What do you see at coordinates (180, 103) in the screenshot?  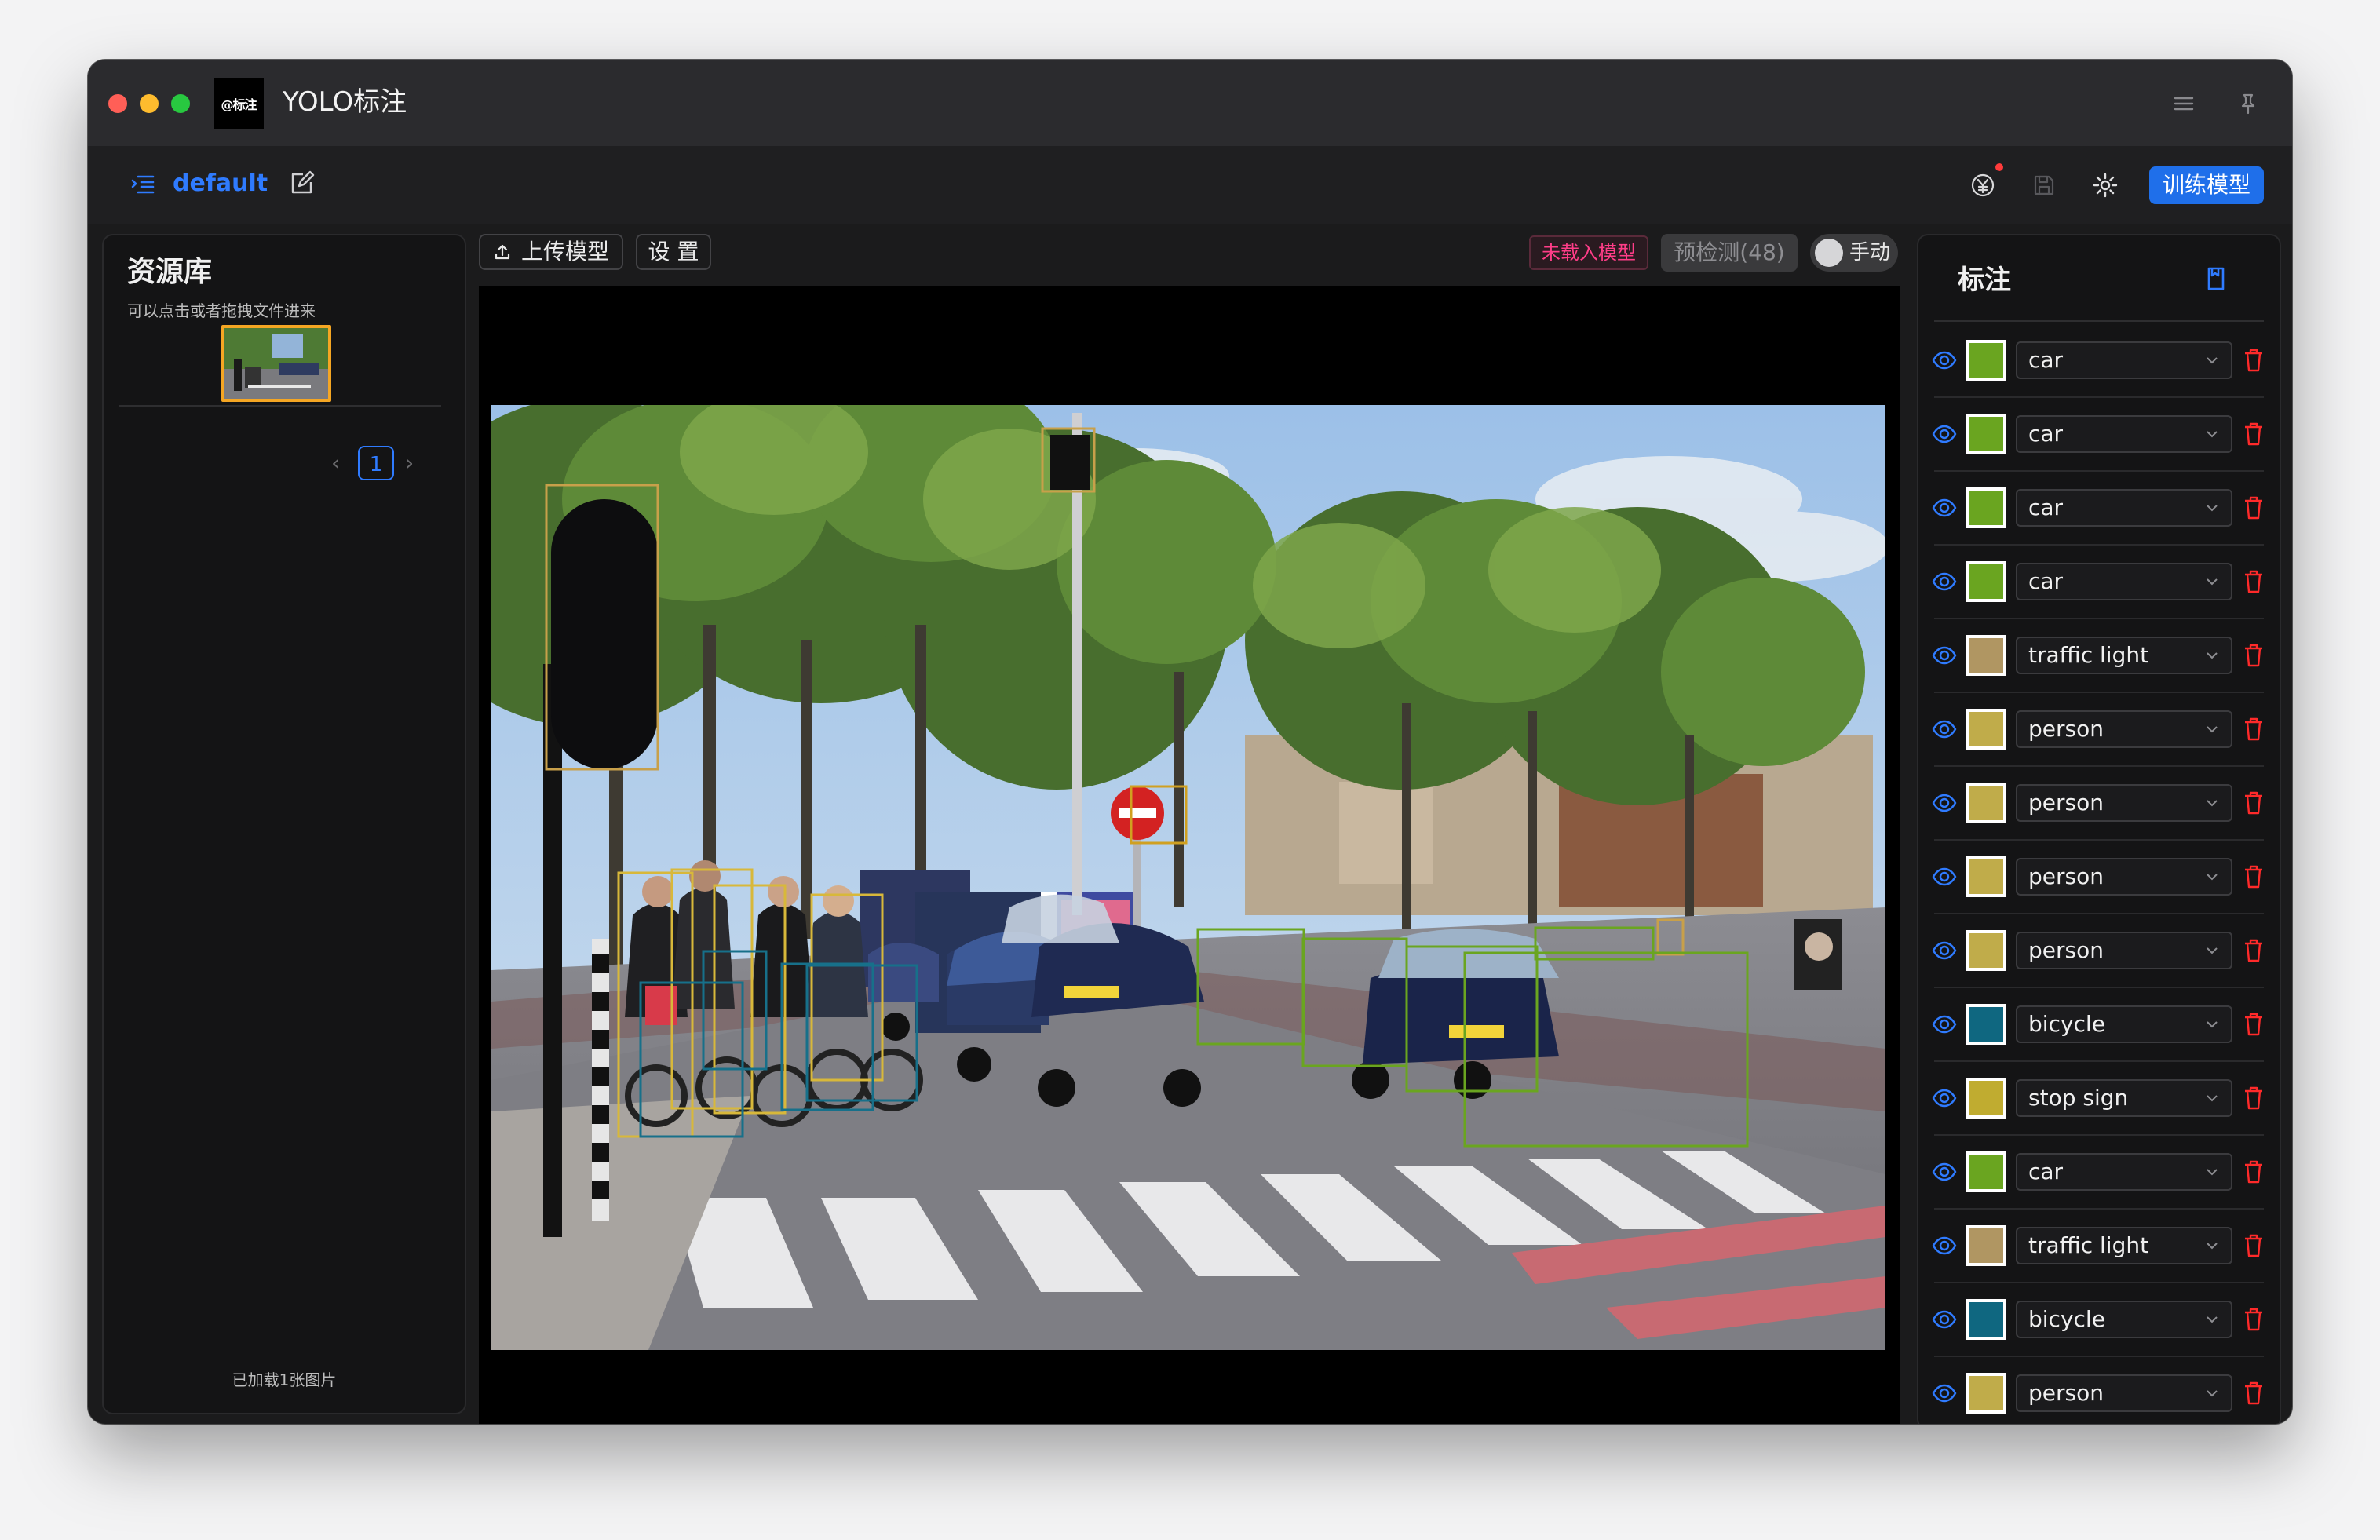 I see `maximize-window-button` at bounding box center [180, 103].